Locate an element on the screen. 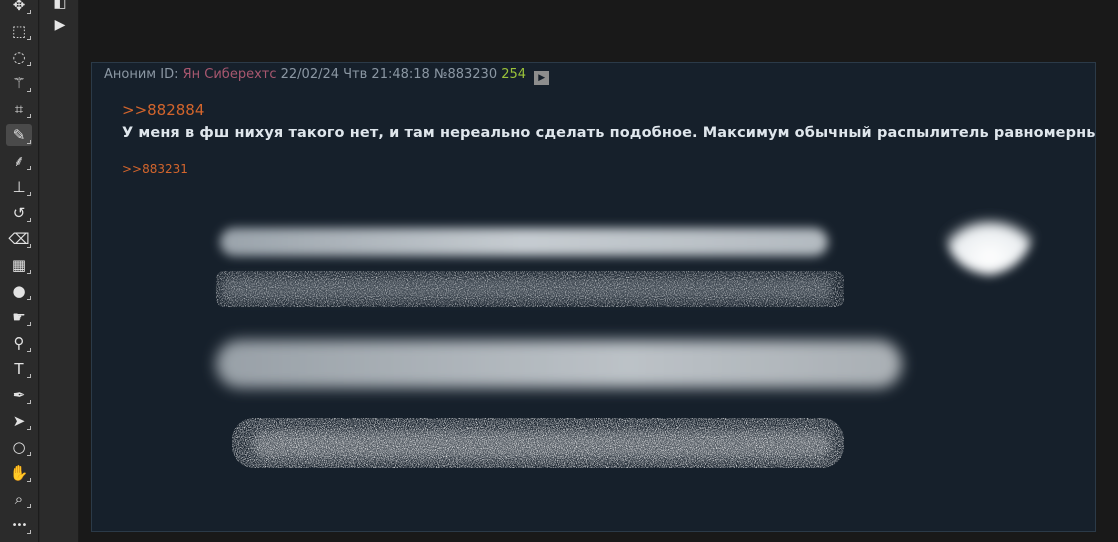 The height and width of the screenshot is (542, 1118). rect-marquee-icon: ⬚ is located at coordinates (19, 31).